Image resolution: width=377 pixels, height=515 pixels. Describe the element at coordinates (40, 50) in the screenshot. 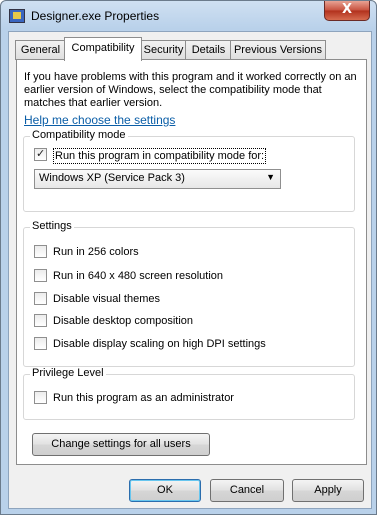

I see `tab-general: General` at that location.